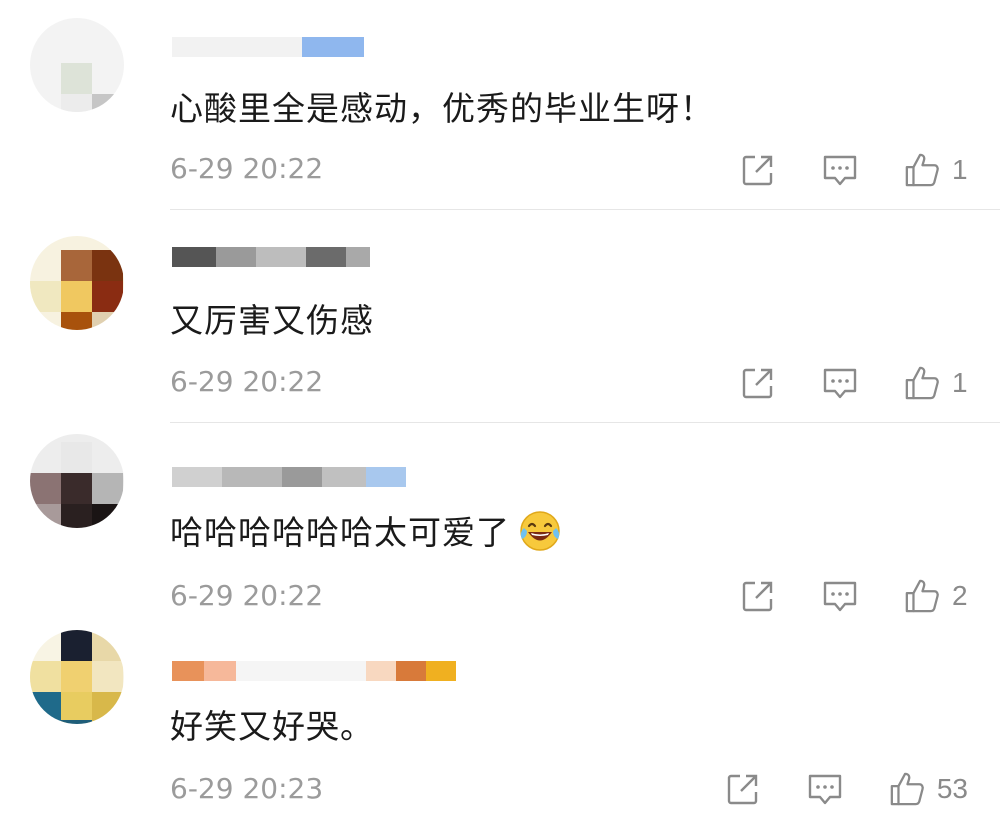  Describe the element at coordinates (442, 108) in the screenshot. I see `comment-text: 心酸里全是感动，优秀的毕业生呀！` at that location.